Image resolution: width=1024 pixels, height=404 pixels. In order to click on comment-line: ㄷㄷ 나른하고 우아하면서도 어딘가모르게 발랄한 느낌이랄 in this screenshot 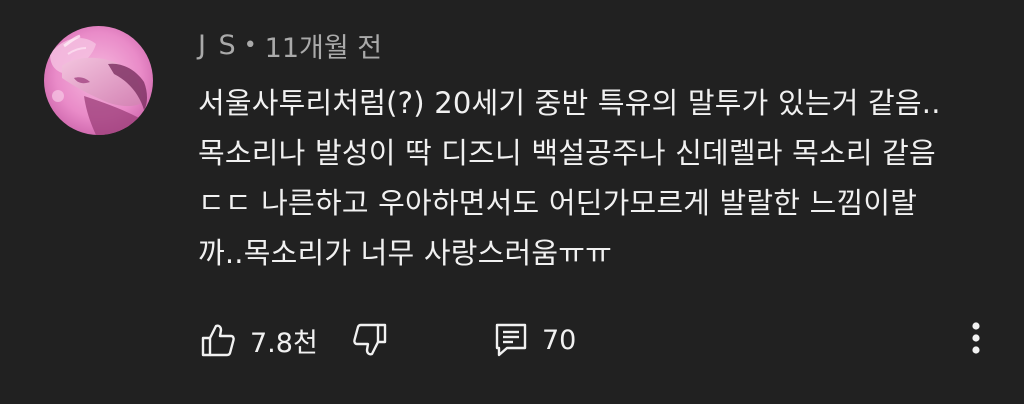, I will do `click(558, 203)`.